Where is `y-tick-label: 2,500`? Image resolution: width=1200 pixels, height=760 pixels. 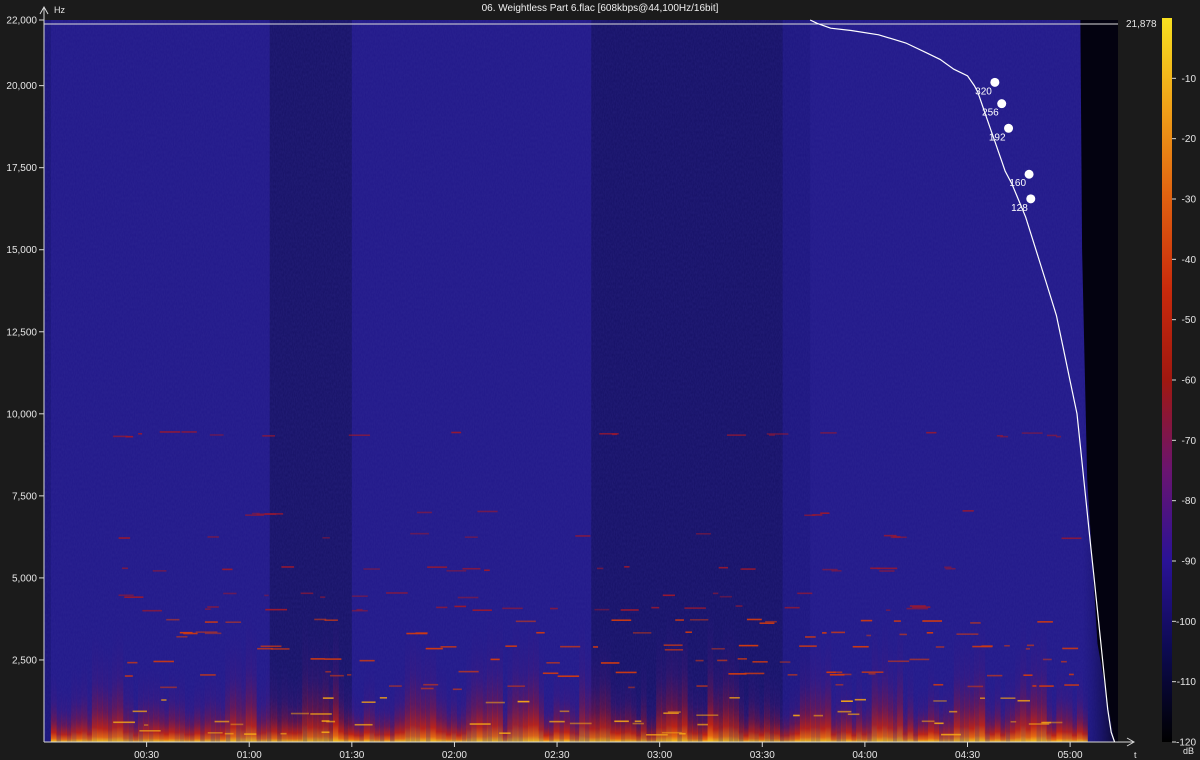 y-tick-label: 2,500 is located at coordinates (24, 660).